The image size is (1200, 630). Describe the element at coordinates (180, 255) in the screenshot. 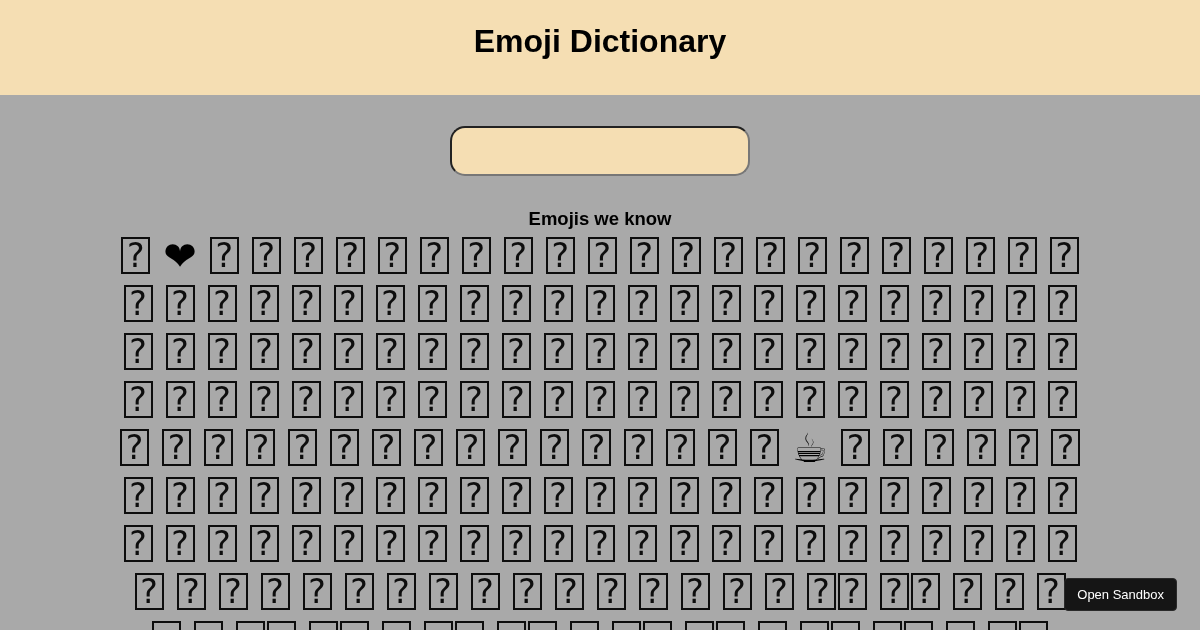

I see `emoji-item: ❤` at that location.